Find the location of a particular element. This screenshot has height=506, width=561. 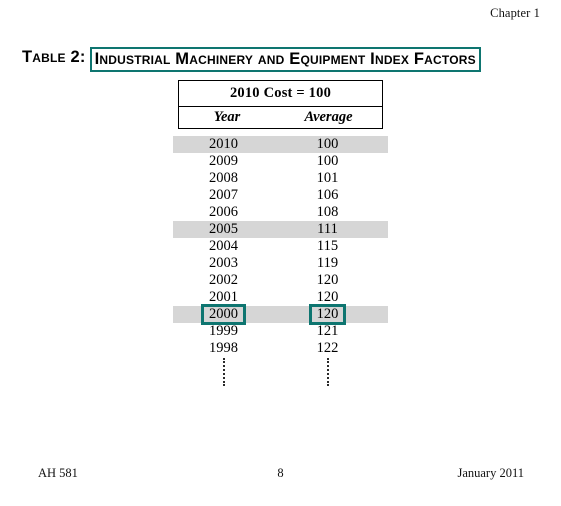

cell-average: 122 is located at coordinates (327, 348).